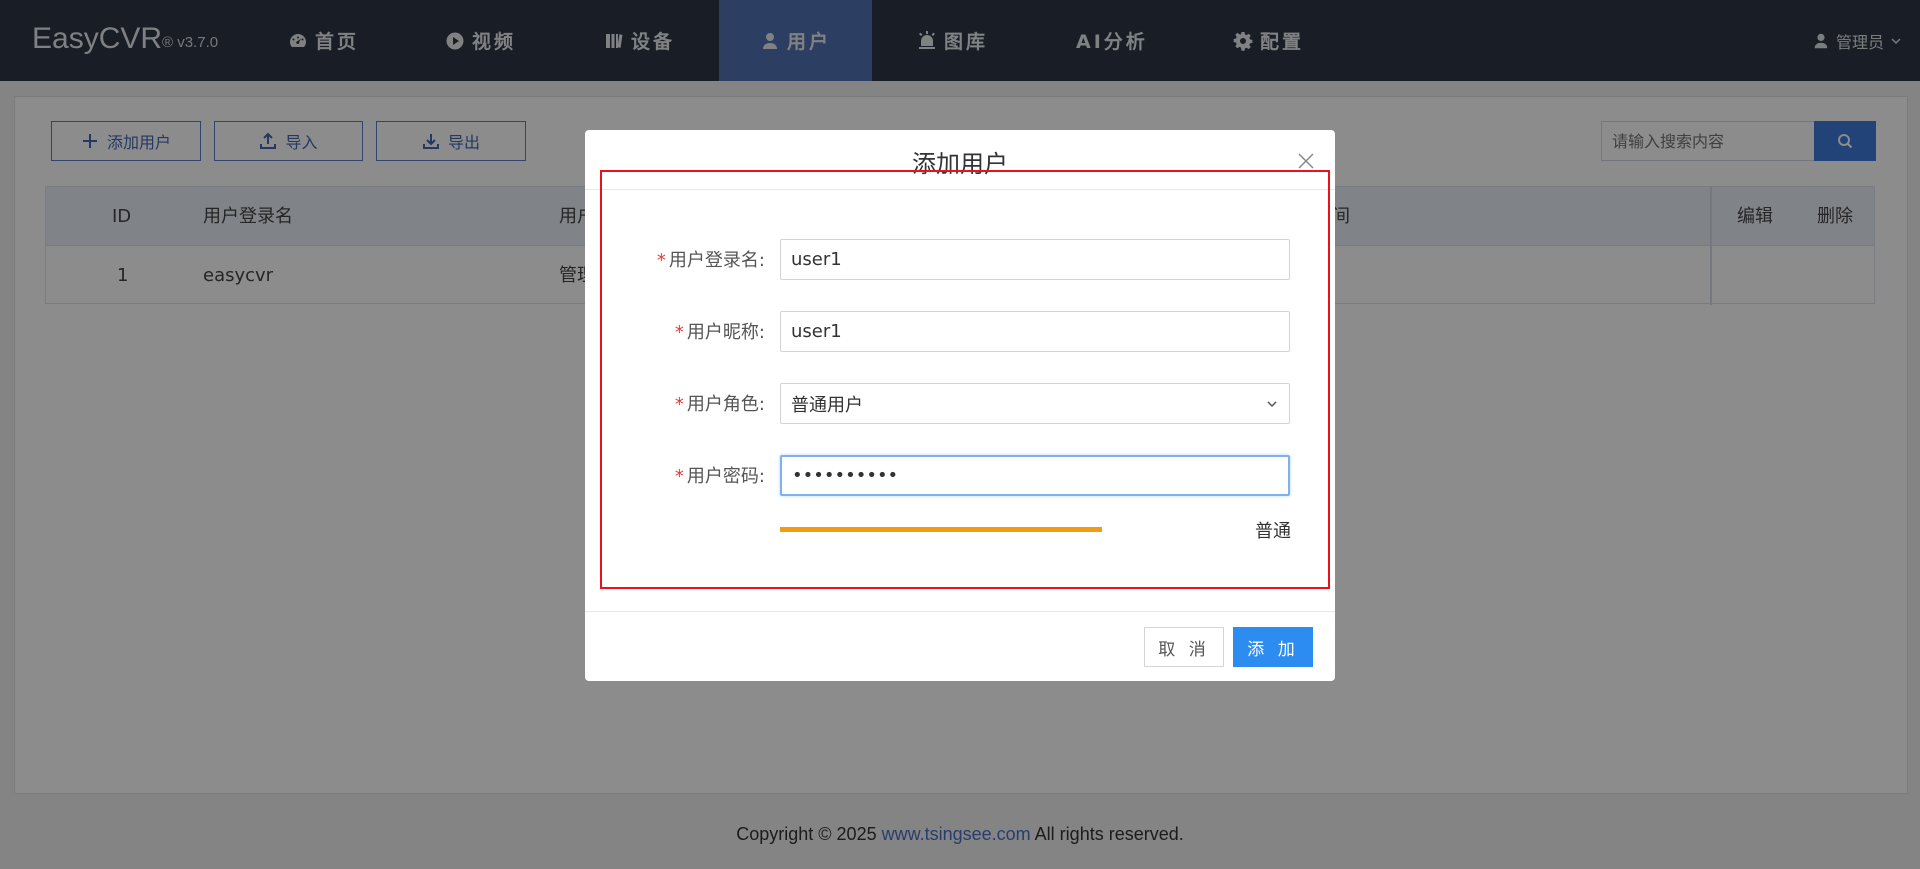  What do you see at coordinates (1306, 161) in the screenshot?
I see `close-icon` at bounding box center [1306, 161].